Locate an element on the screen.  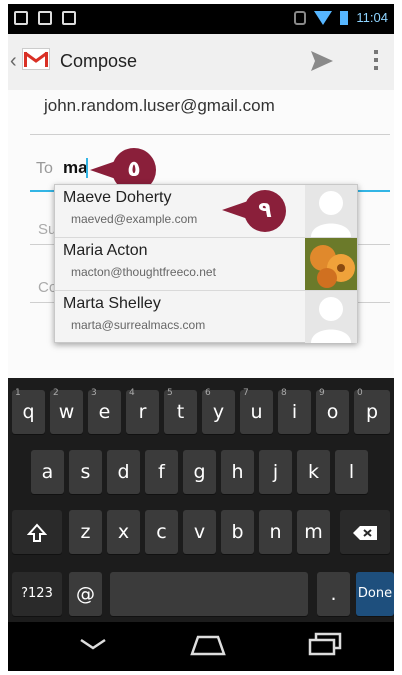
at-key: @ is located at coordinates (85, 594).